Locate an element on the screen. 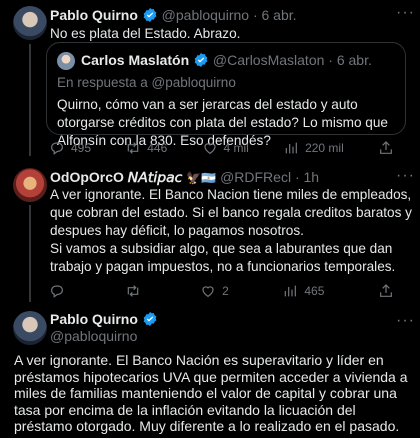 Image resolution: width=420 pixels, height=438 pixels. like-count: 4 mil is located at coordinates (236, 148).